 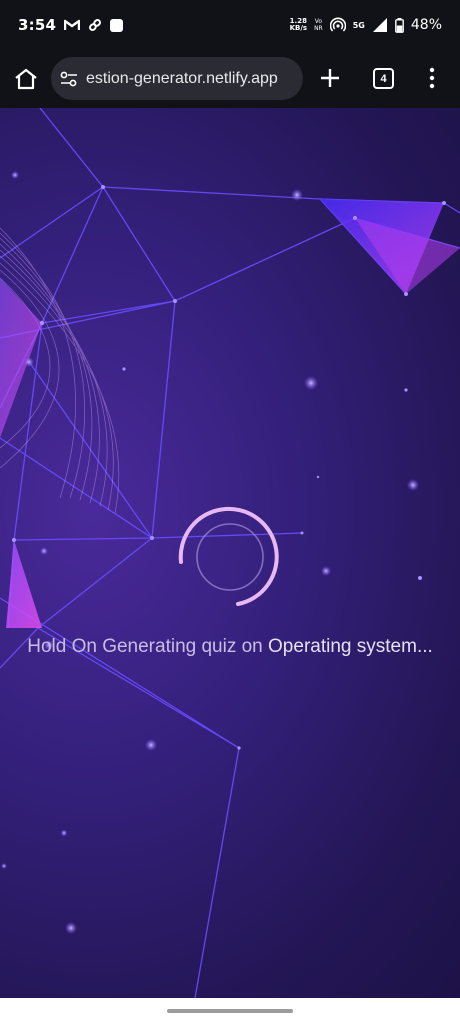 I want to click on gmail-icon, so click(x=72, y=24).